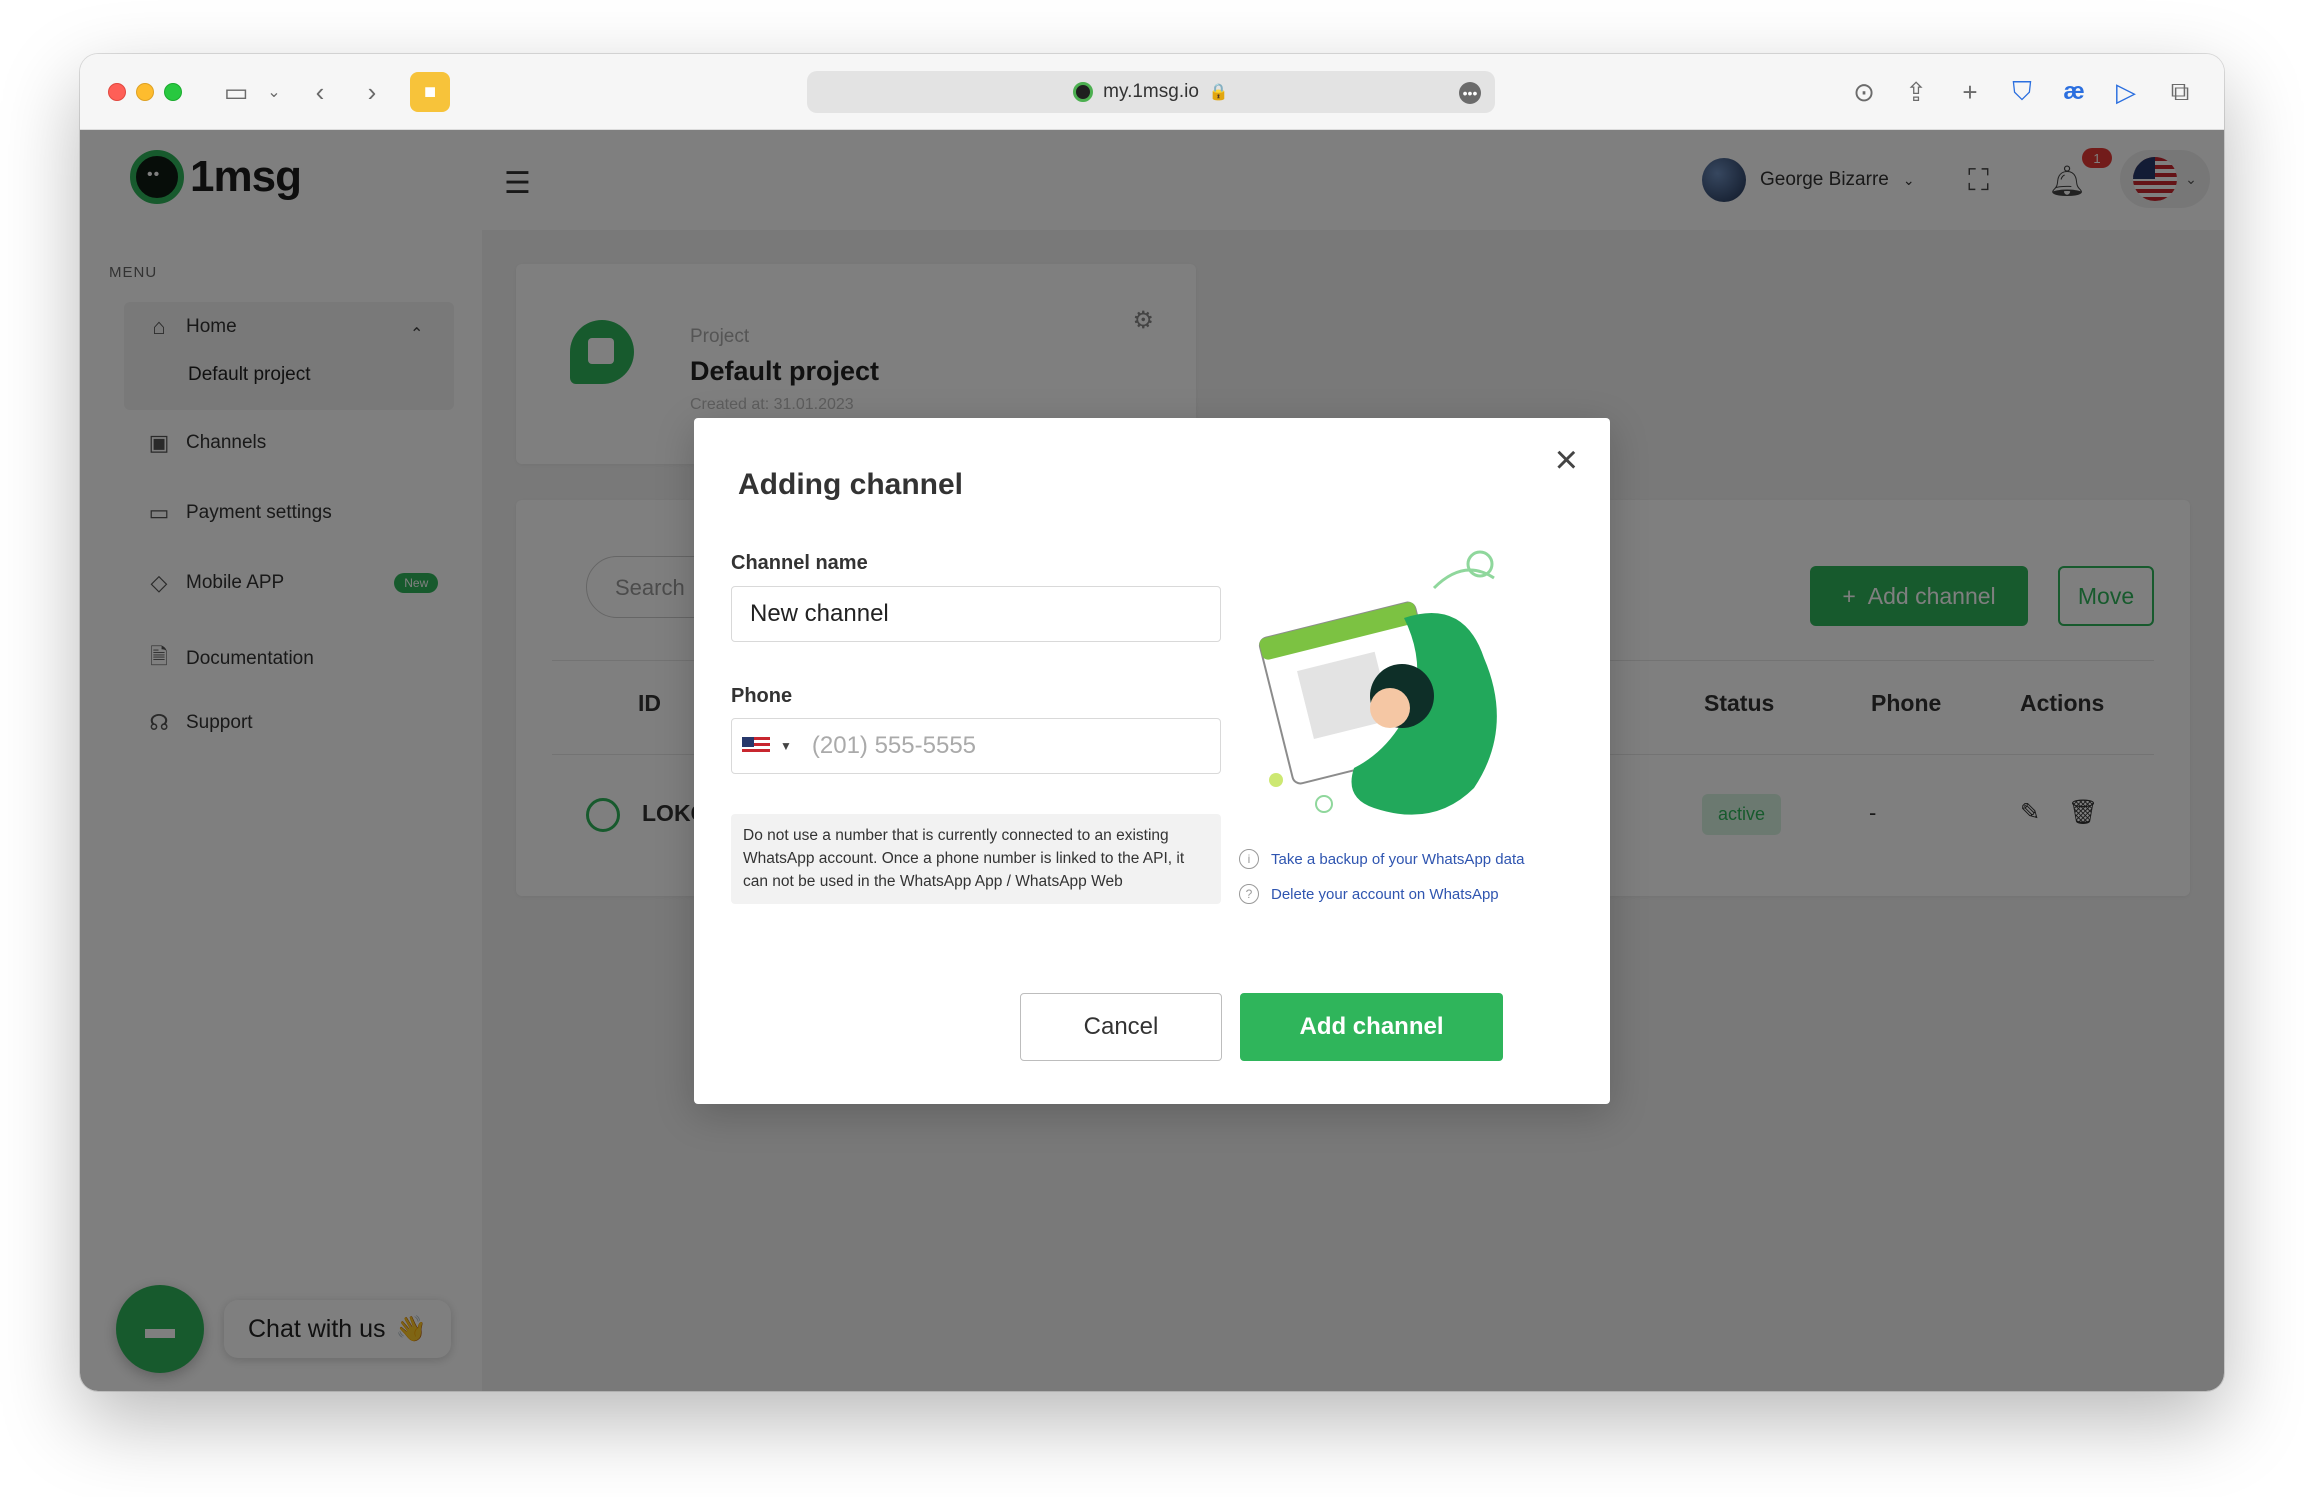  I want to click on person-face-shape, so click(1390, 708).